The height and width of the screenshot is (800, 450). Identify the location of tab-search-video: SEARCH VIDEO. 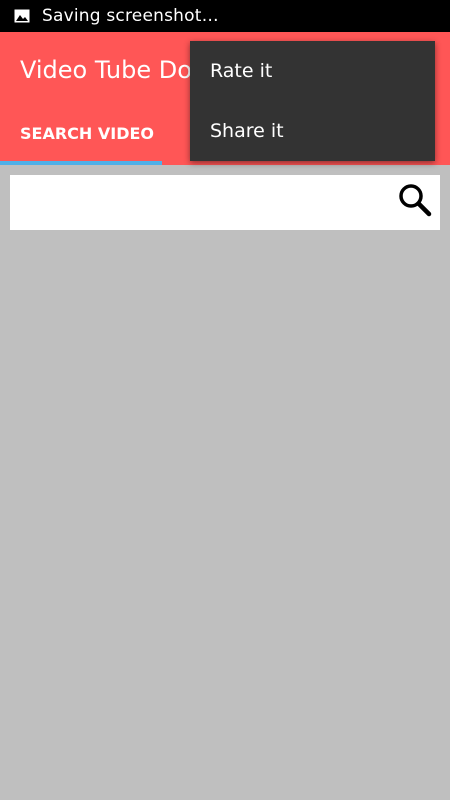
(81, 138).